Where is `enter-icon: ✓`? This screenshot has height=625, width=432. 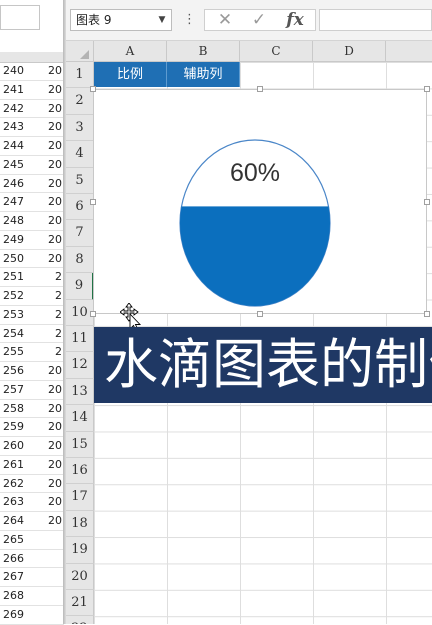 enter-icon: ✓ is located at coordinates (259, 20).